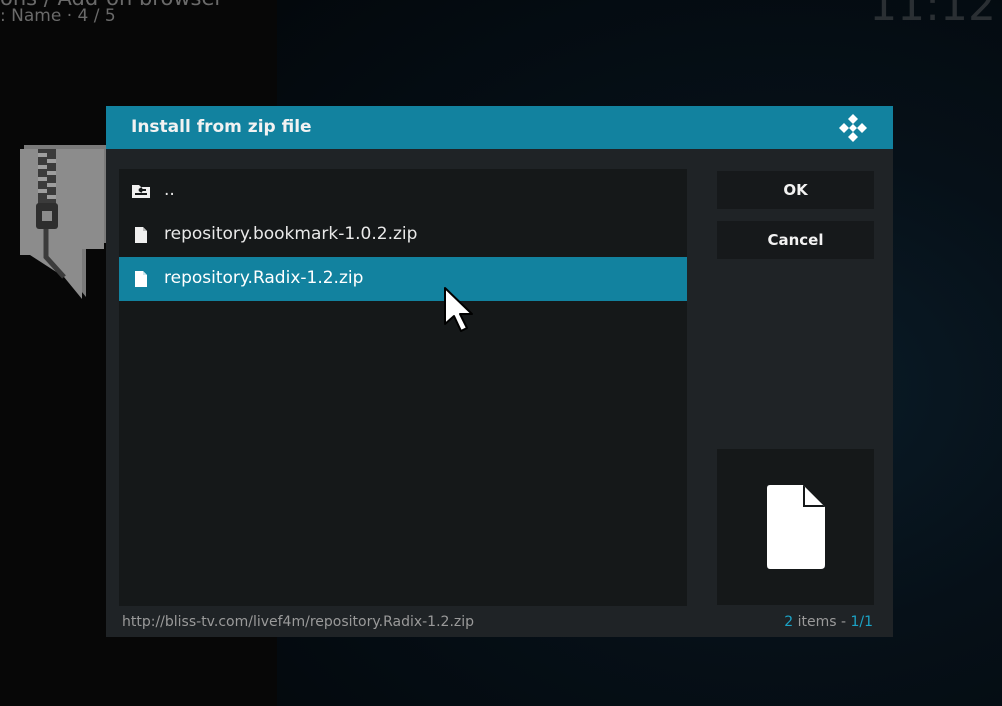  What do you see at coordinates (853, 128) in the screenshot?
I see `kodi-logo-icon` at bounding box center [853, 128].